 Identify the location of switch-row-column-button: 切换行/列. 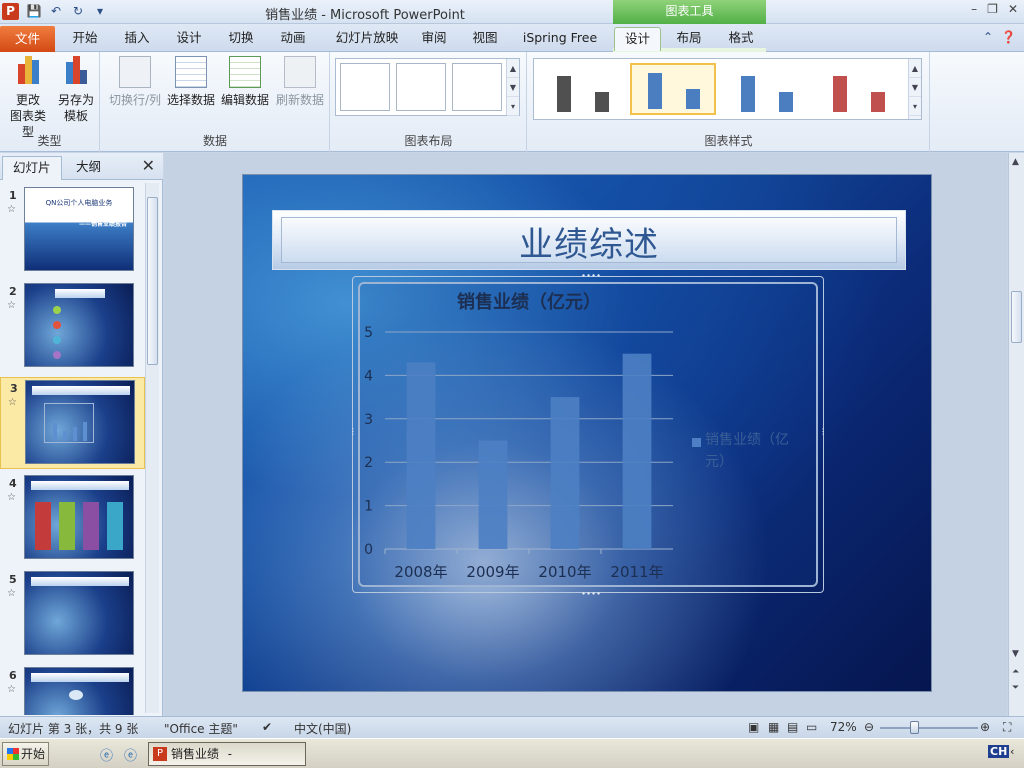
(135, 82).